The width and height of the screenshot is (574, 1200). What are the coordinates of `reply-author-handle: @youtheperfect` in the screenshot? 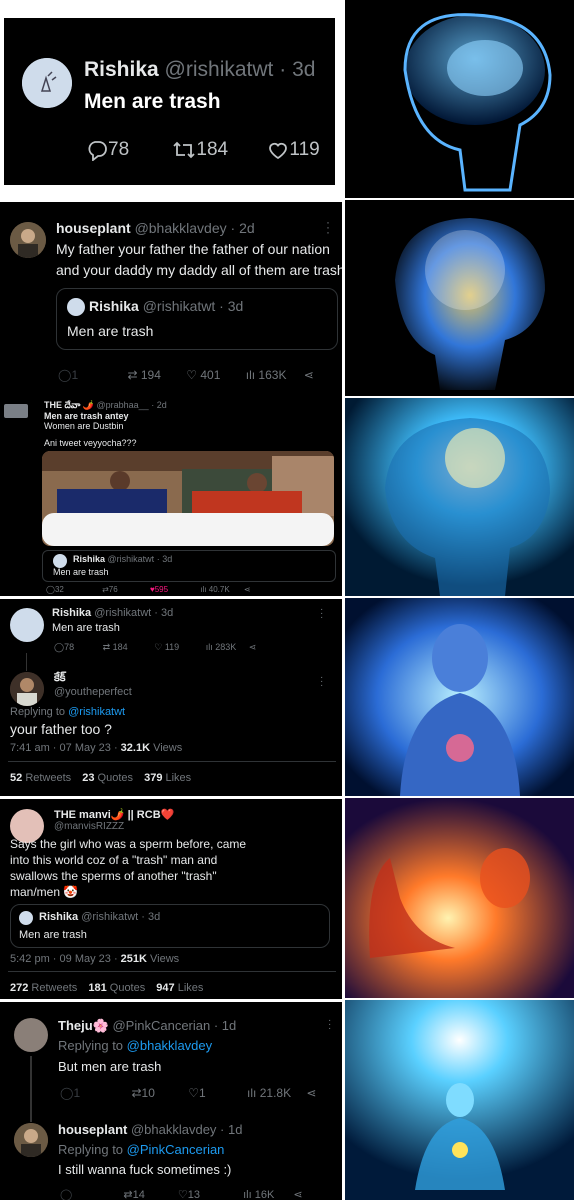 It's located at (93, 692).